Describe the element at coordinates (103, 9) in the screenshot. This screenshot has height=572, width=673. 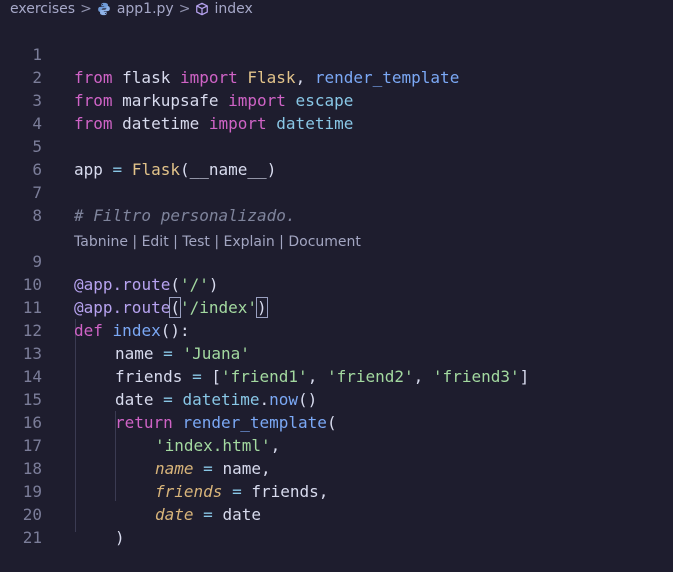
I see `python-file-icon` at that location.